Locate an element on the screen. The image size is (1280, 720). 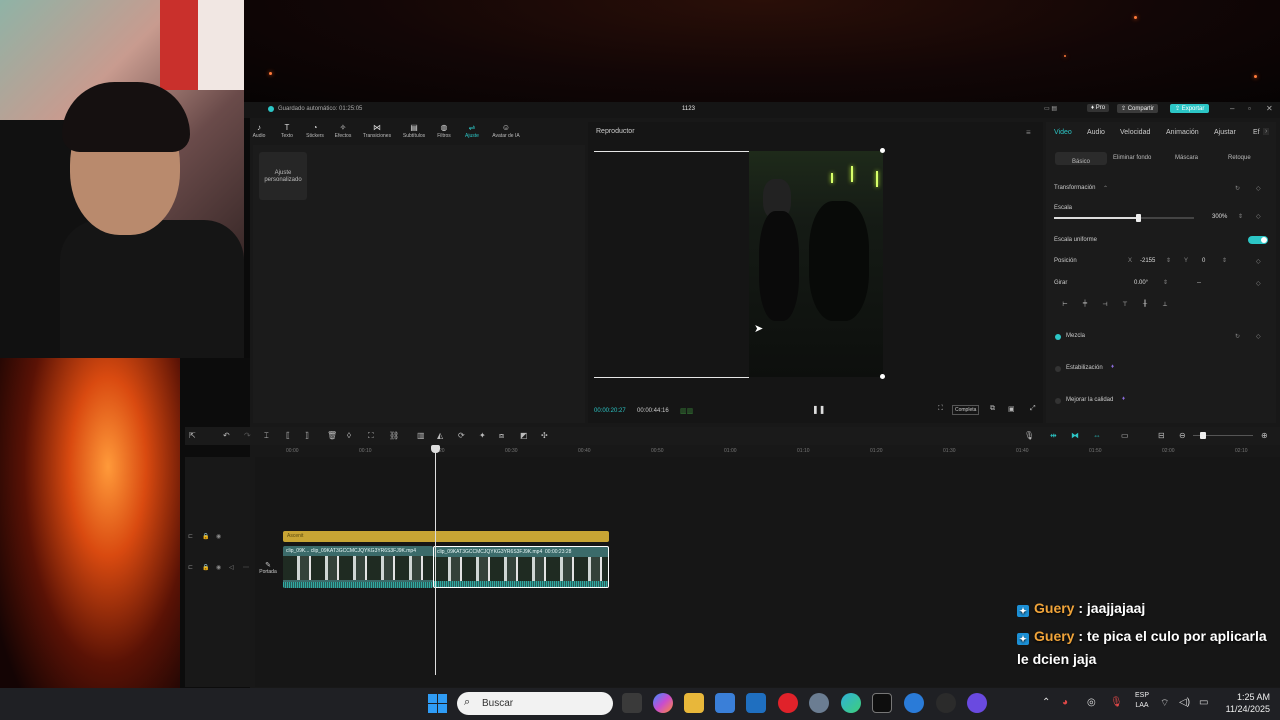
delete-icon: 🗑 is located at coordinates (332, 435).